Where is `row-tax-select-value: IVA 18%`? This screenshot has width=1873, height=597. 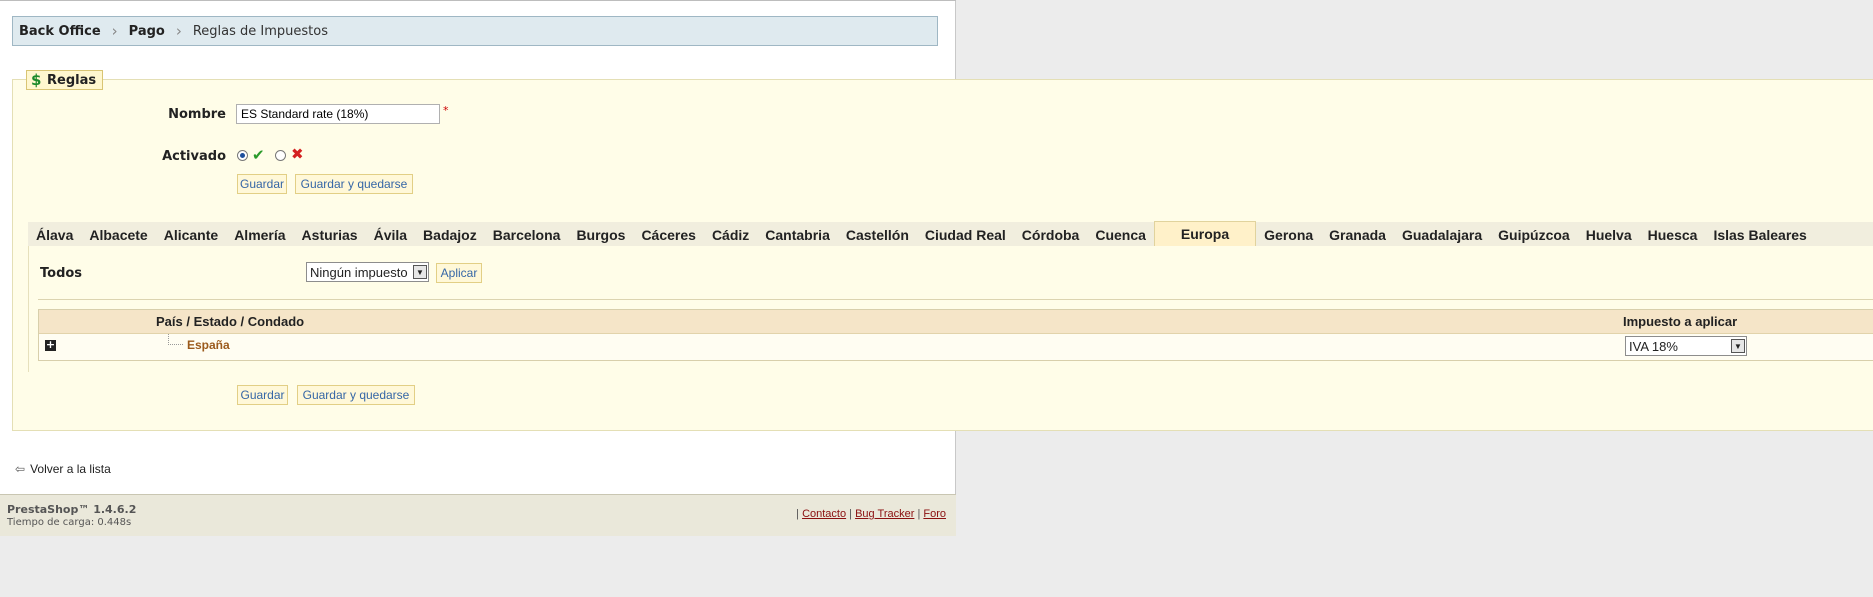 row-tax-select-value: IVA 18% is located at coordinates (1653, 346).